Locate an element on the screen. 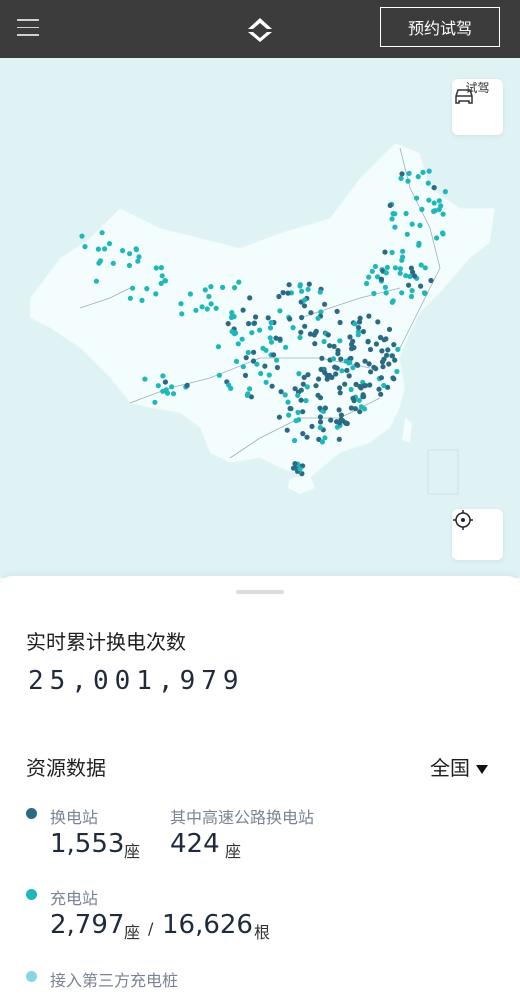 The image size is (520, 1002). test-drive-map-button: 试驾 is located at coordinates (477, 107).